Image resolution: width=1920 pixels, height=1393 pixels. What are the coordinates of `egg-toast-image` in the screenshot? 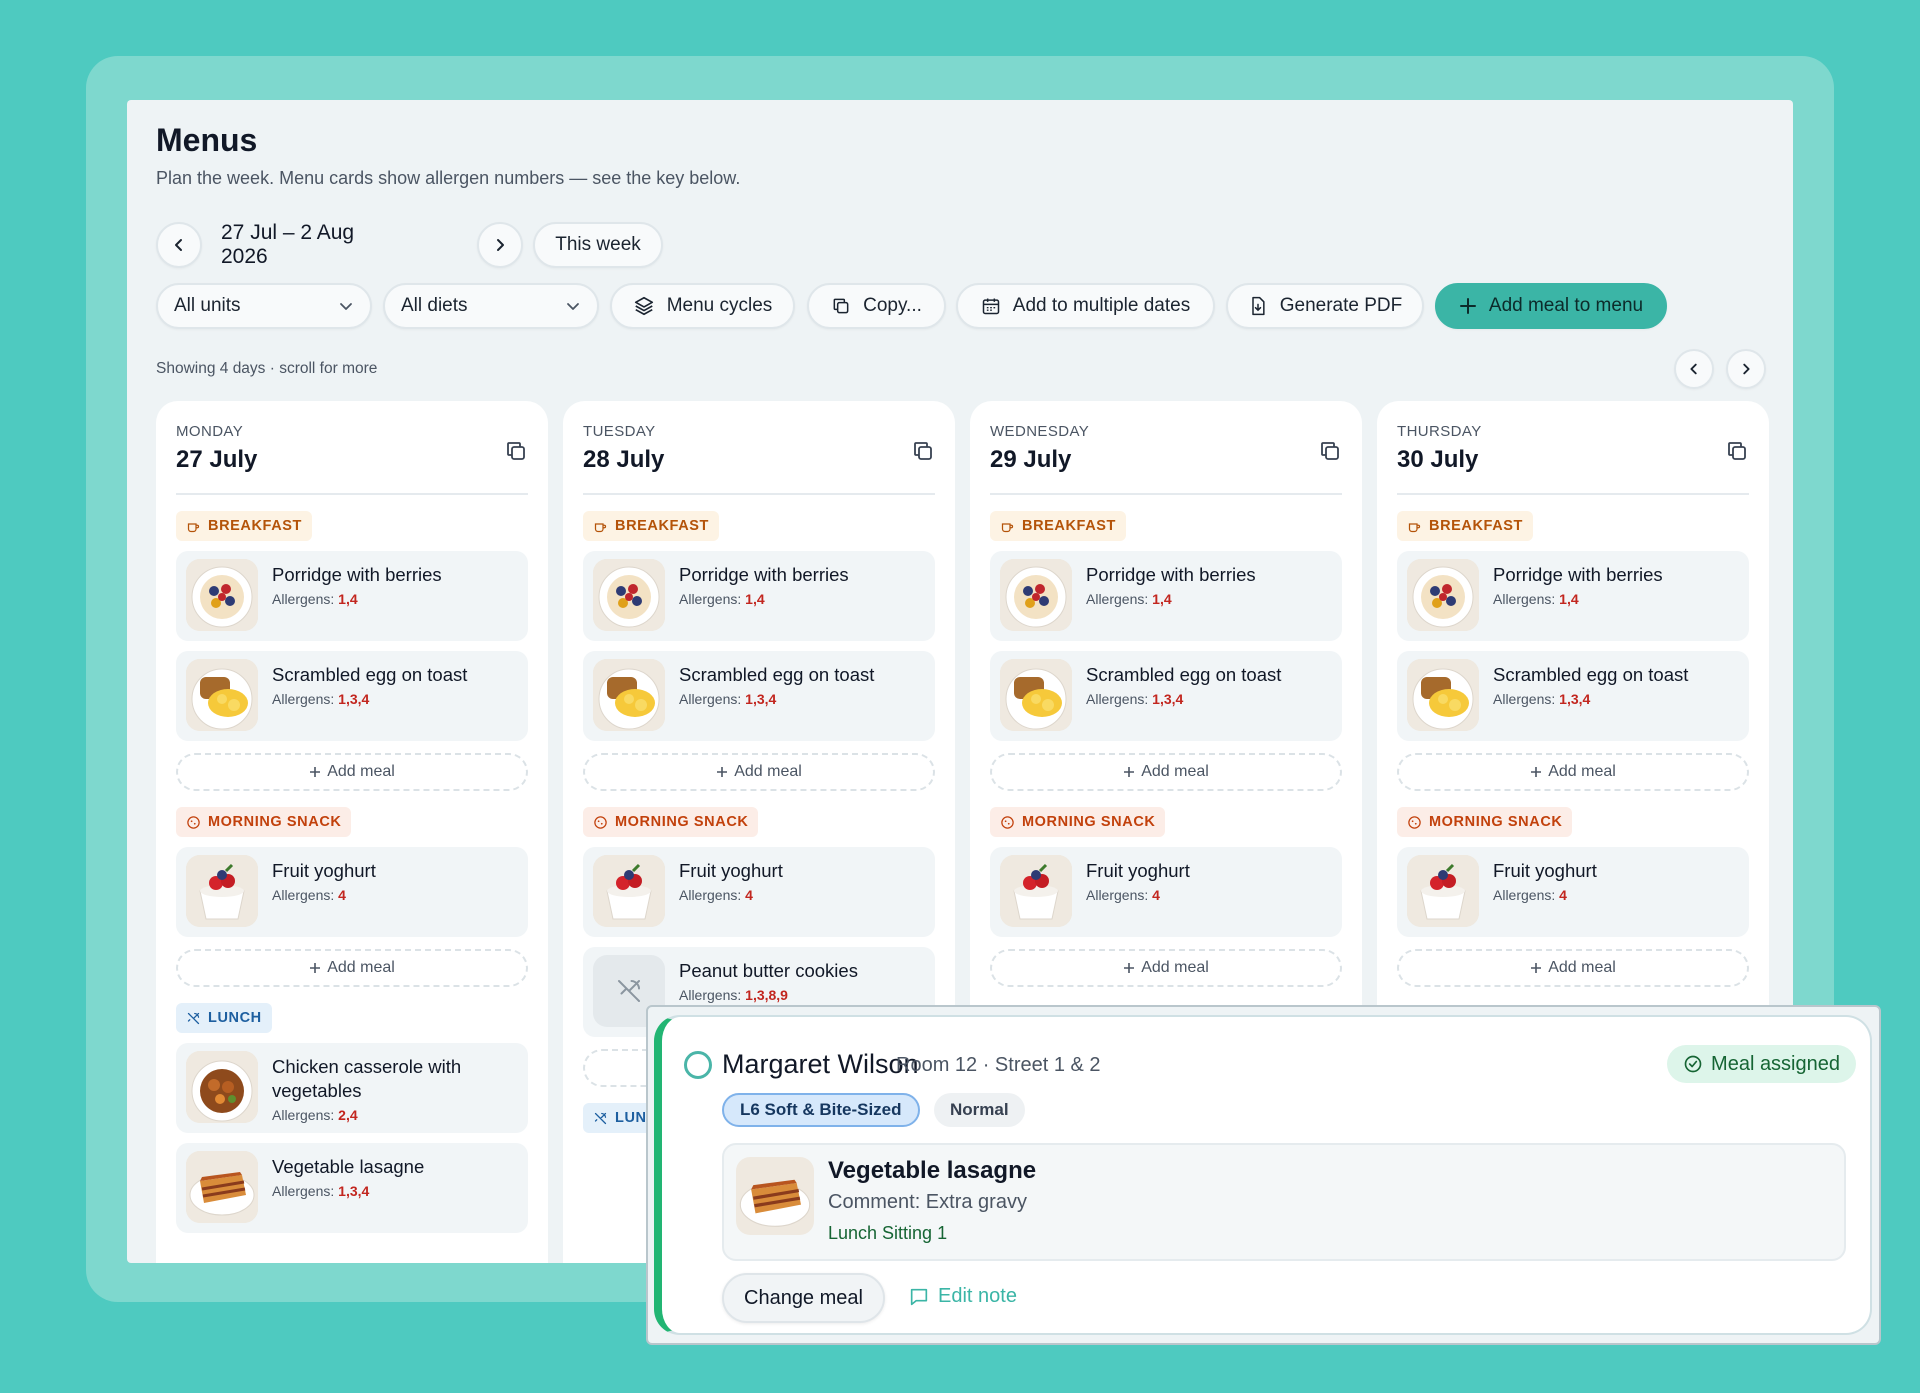 It's located at (1443, 695).